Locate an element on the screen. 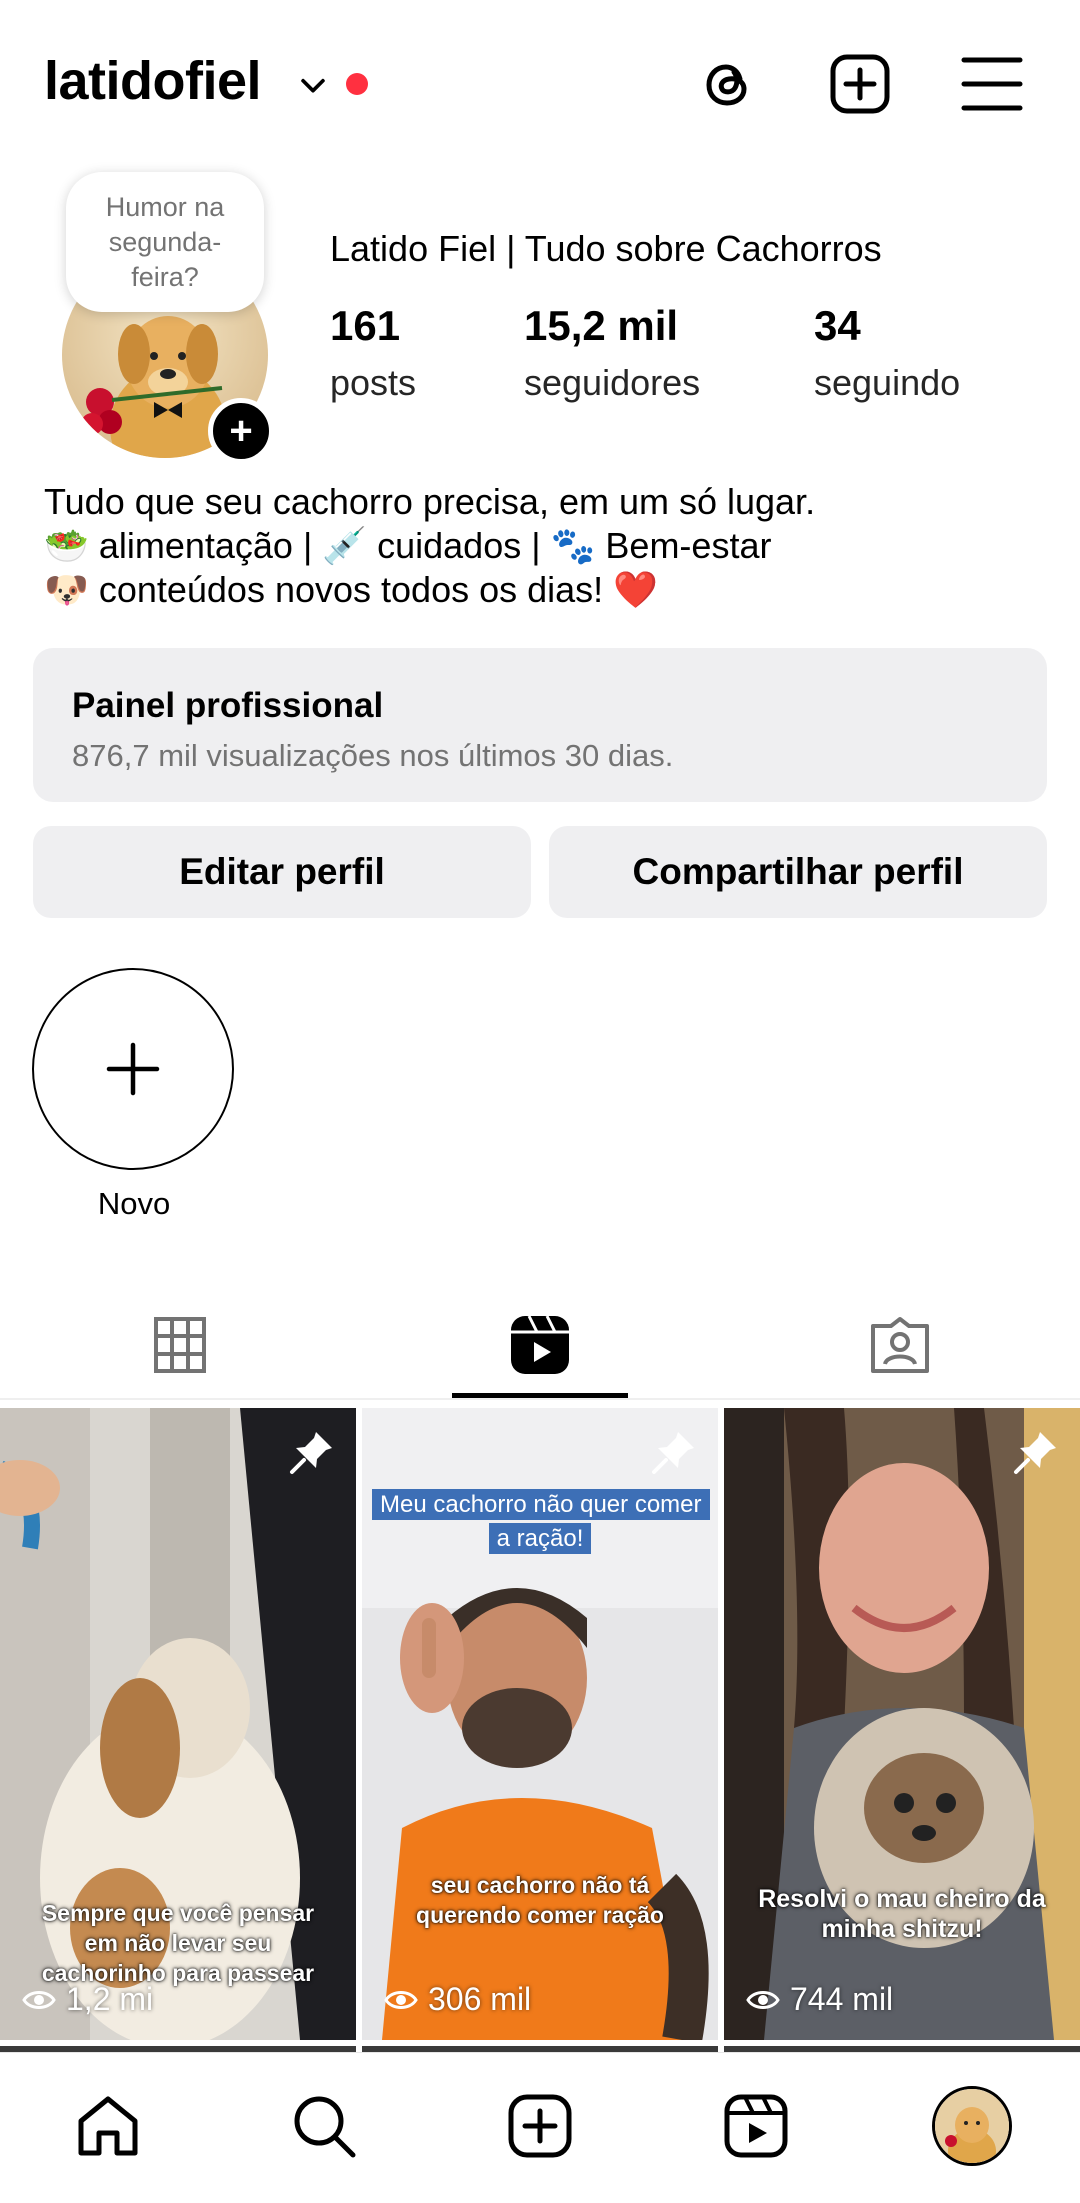 This screenshot has height=2203, width=1080. active-tab-indicator is located at coordinates (540, 1395).